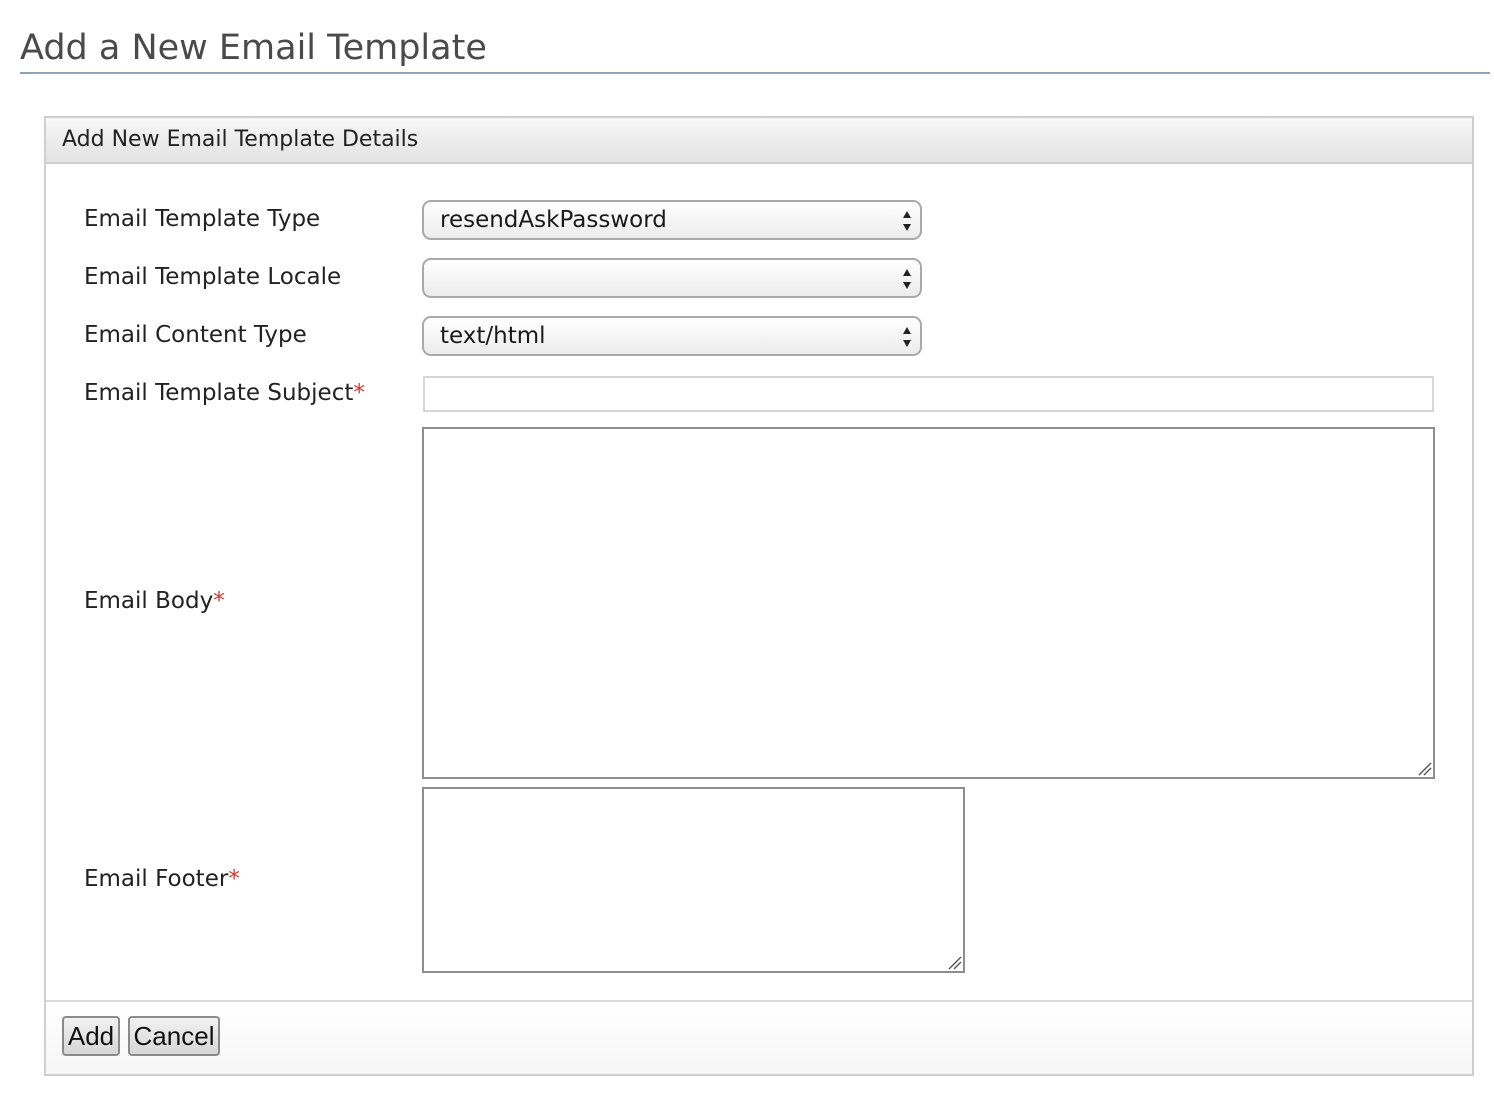 This screenshot has height=1098, width=1494. I want to click on subject-label: Email Template Subject*, so click(224, 393).